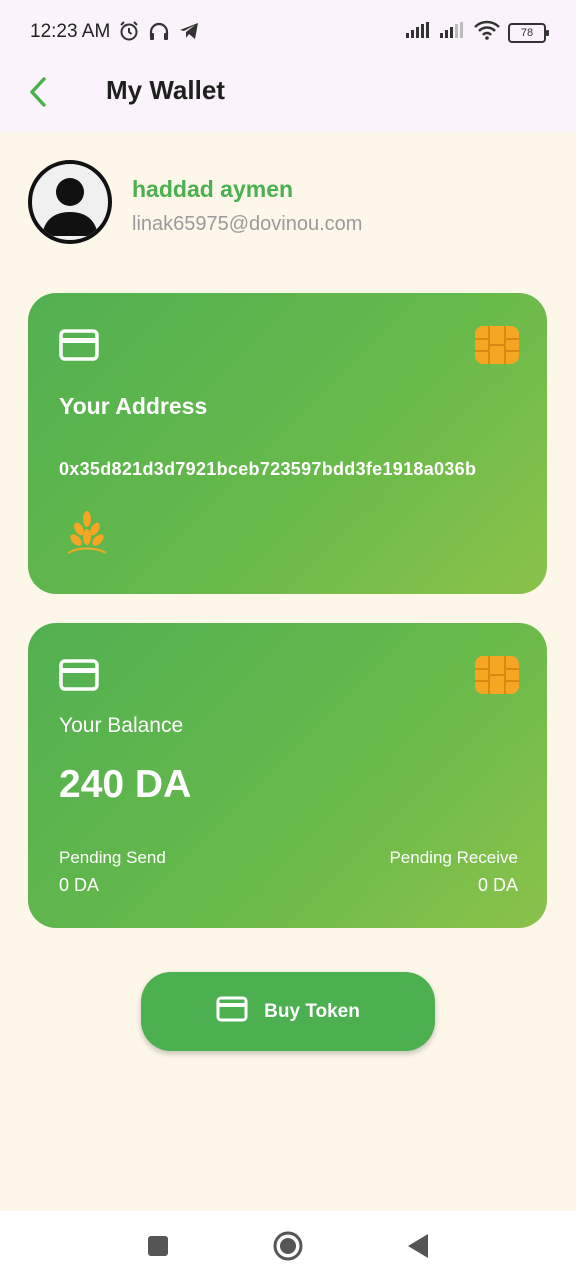 This screenshot has height=1280, width=576. I want to click on page-title: My Wallet, so click(165, 90).